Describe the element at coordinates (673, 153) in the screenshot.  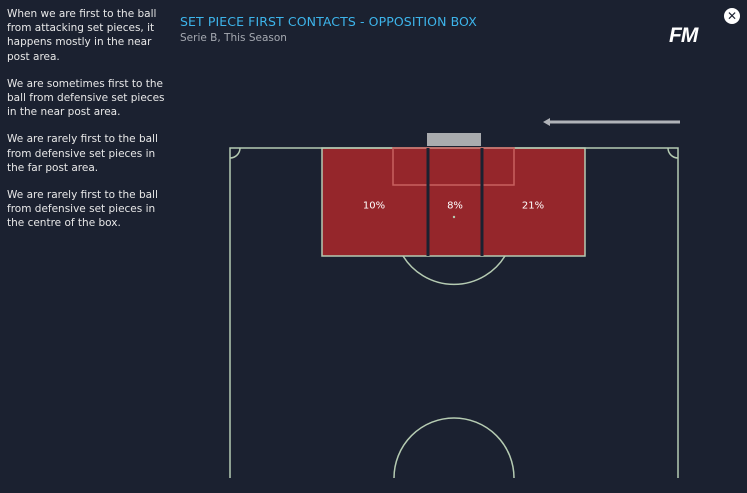
I see `corner-arc-right` at that location.